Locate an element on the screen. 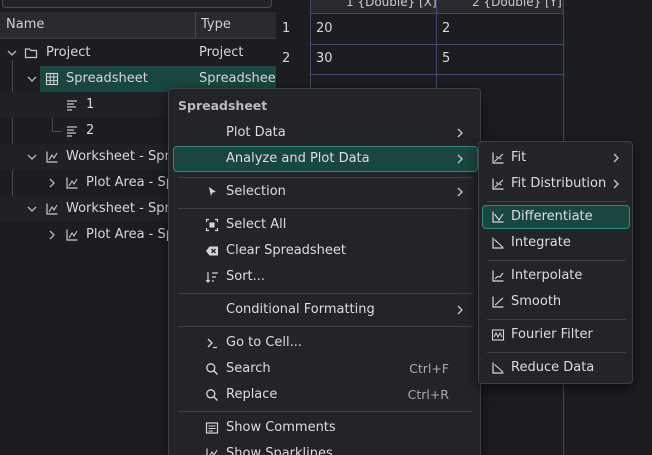 The width and height of the screenshot is (652, 455). submenu-item-label: Smooth is located at coordinates (536, 301).